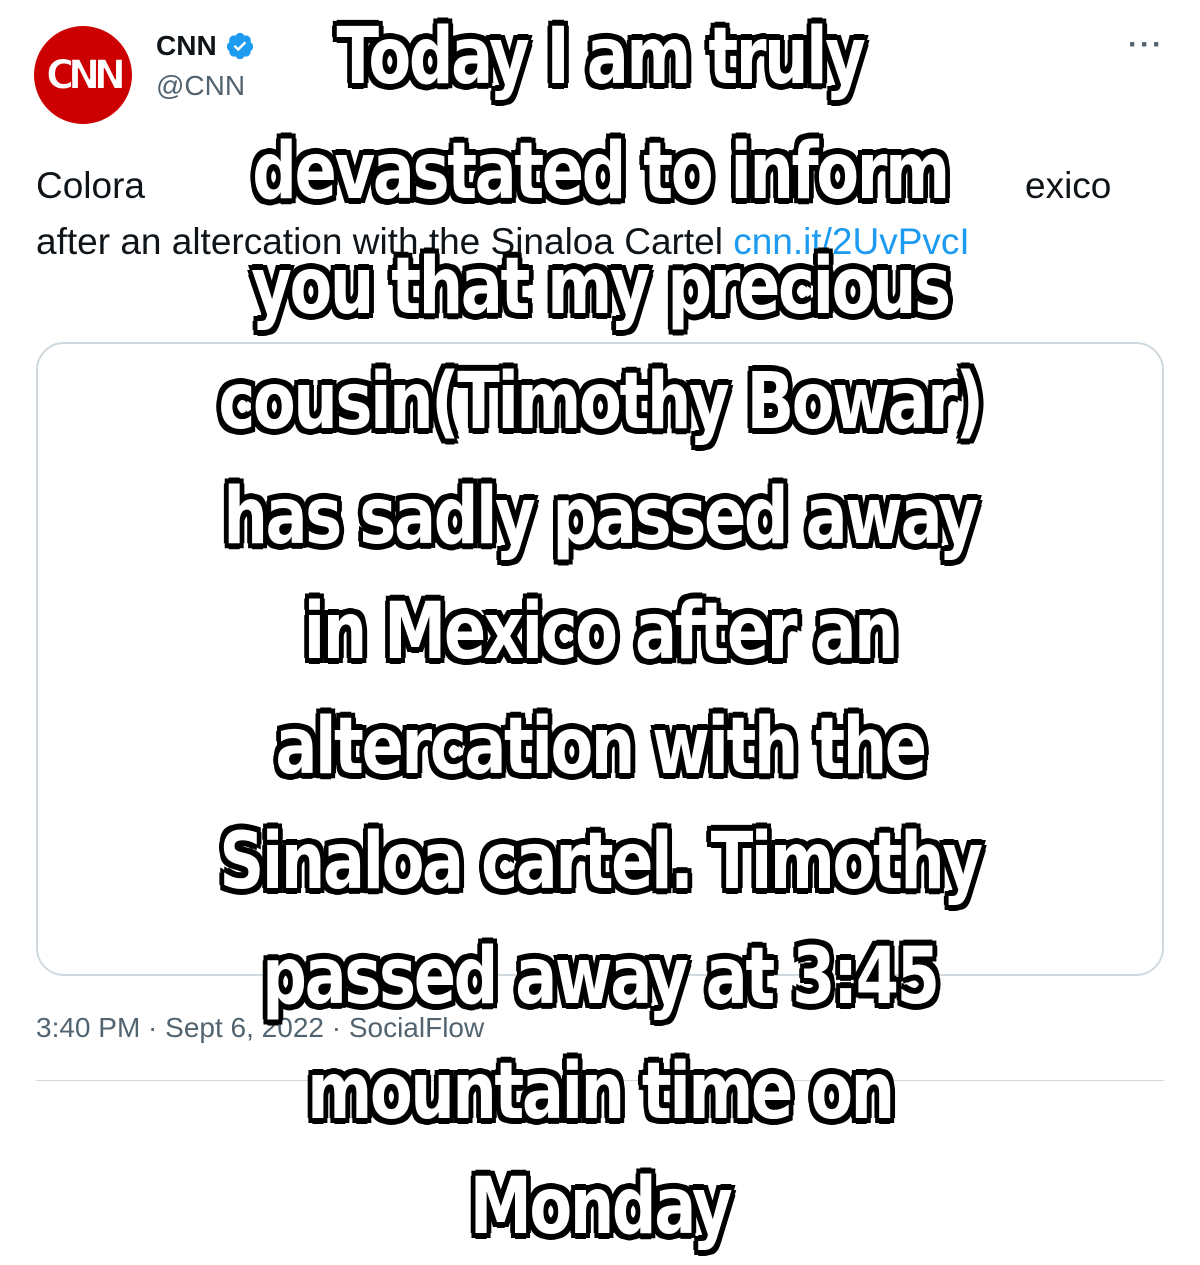 This screenshot has height=1265, width=1200. Describe the element at coordinates (86, 75) in the screenshot. I see `avatar-logo-text: CNN` at that location.